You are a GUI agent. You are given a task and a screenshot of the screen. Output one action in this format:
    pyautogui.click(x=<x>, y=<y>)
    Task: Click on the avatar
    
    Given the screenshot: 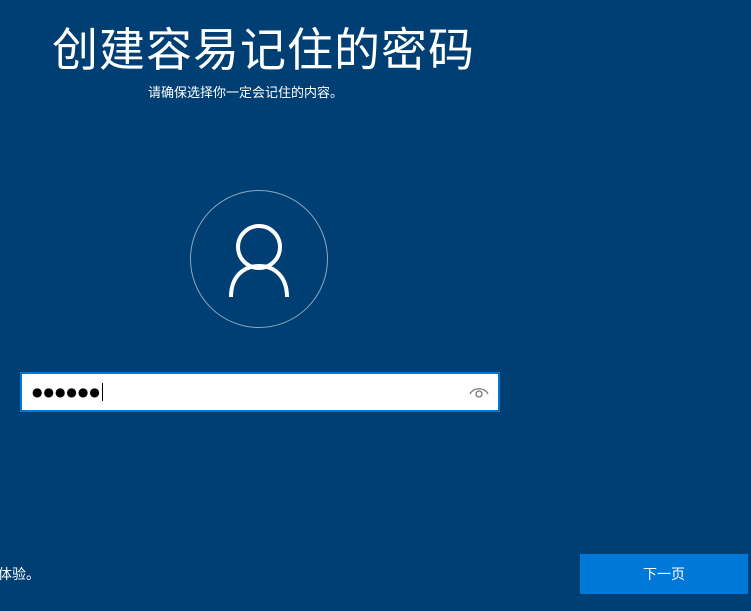 What is the action you would take?
    pyautogui.click(x=259, y=259)
    